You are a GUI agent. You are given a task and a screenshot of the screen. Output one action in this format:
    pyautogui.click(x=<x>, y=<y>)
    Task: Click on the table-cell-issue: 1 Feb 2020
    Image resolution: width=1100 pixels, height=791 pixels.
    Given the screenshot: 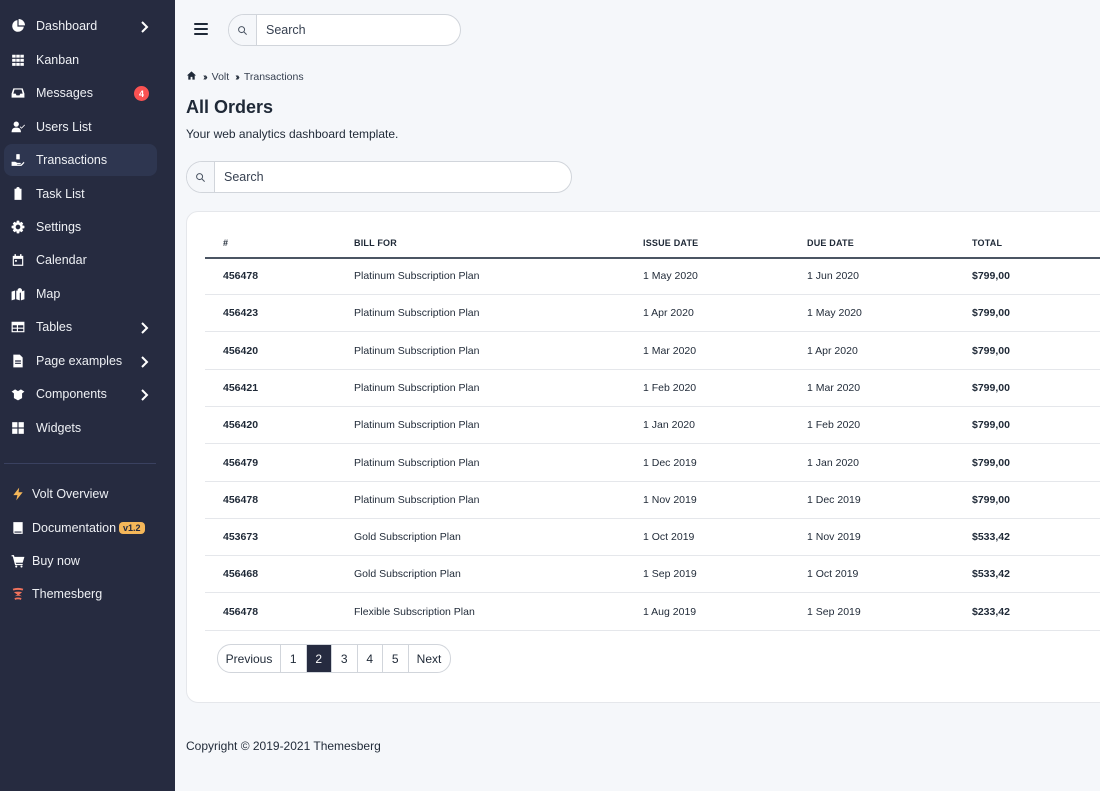 What is the action you would take?
    pyautogui.click(x=670, y=387)
    